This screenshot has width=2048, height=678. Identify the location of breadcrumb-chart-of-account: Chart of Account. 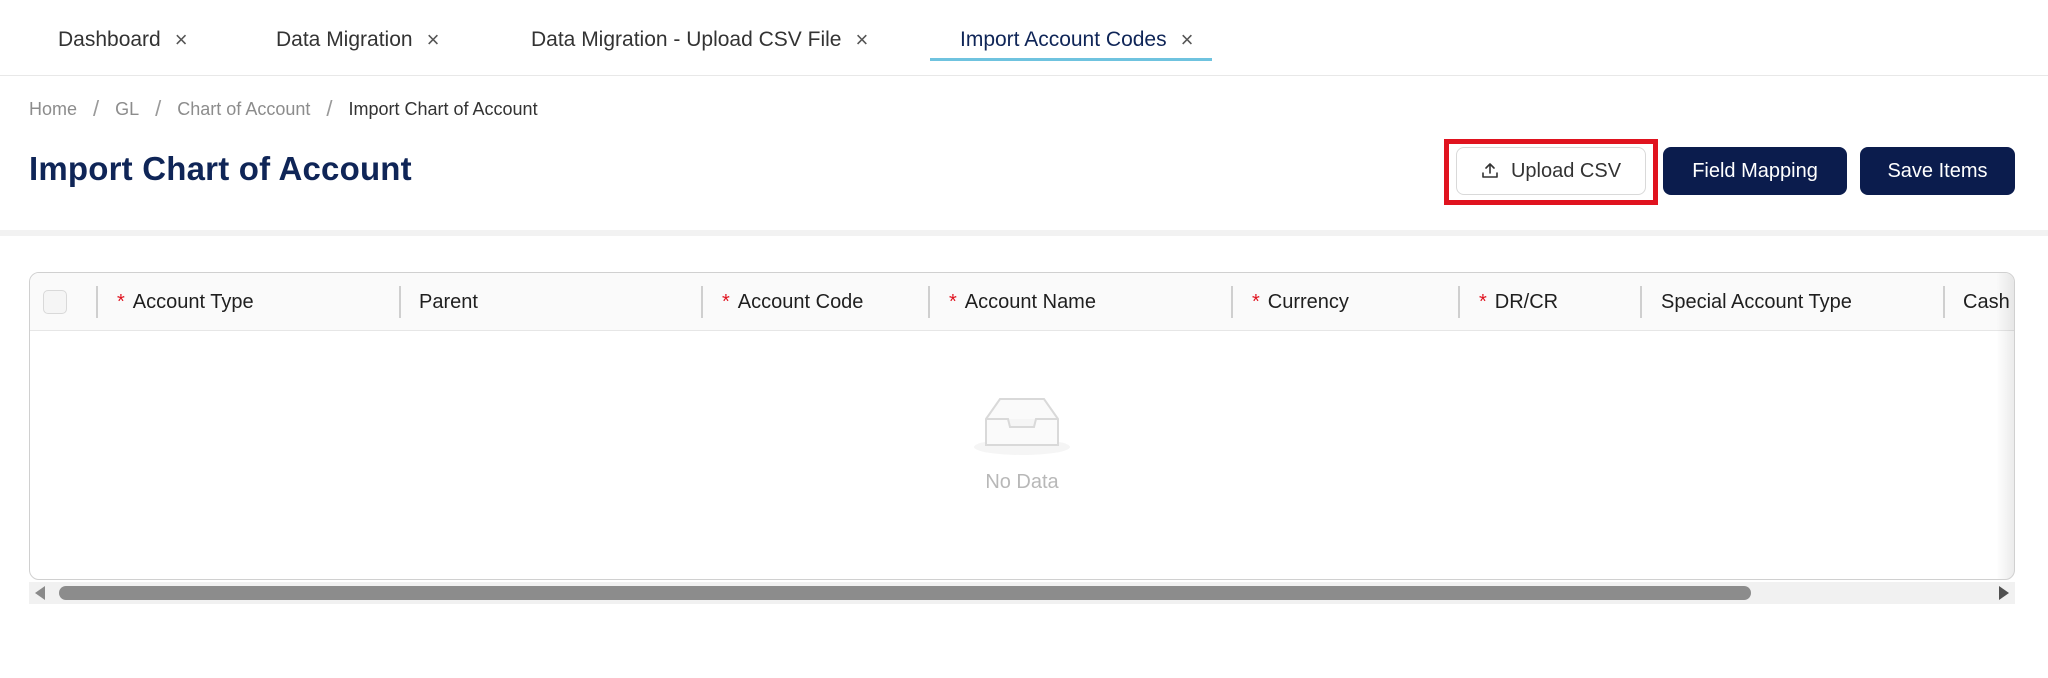
(243, 109).